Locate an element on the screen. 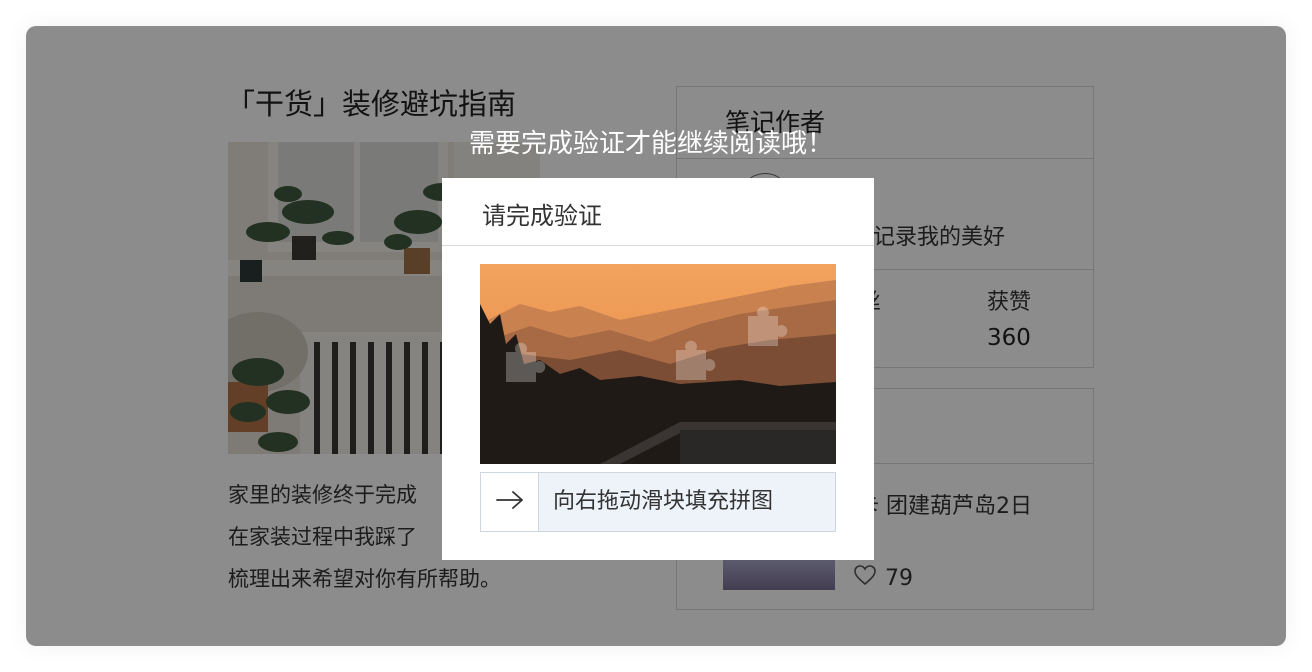  arrow-right-icon is located at coordinates (510, 502).